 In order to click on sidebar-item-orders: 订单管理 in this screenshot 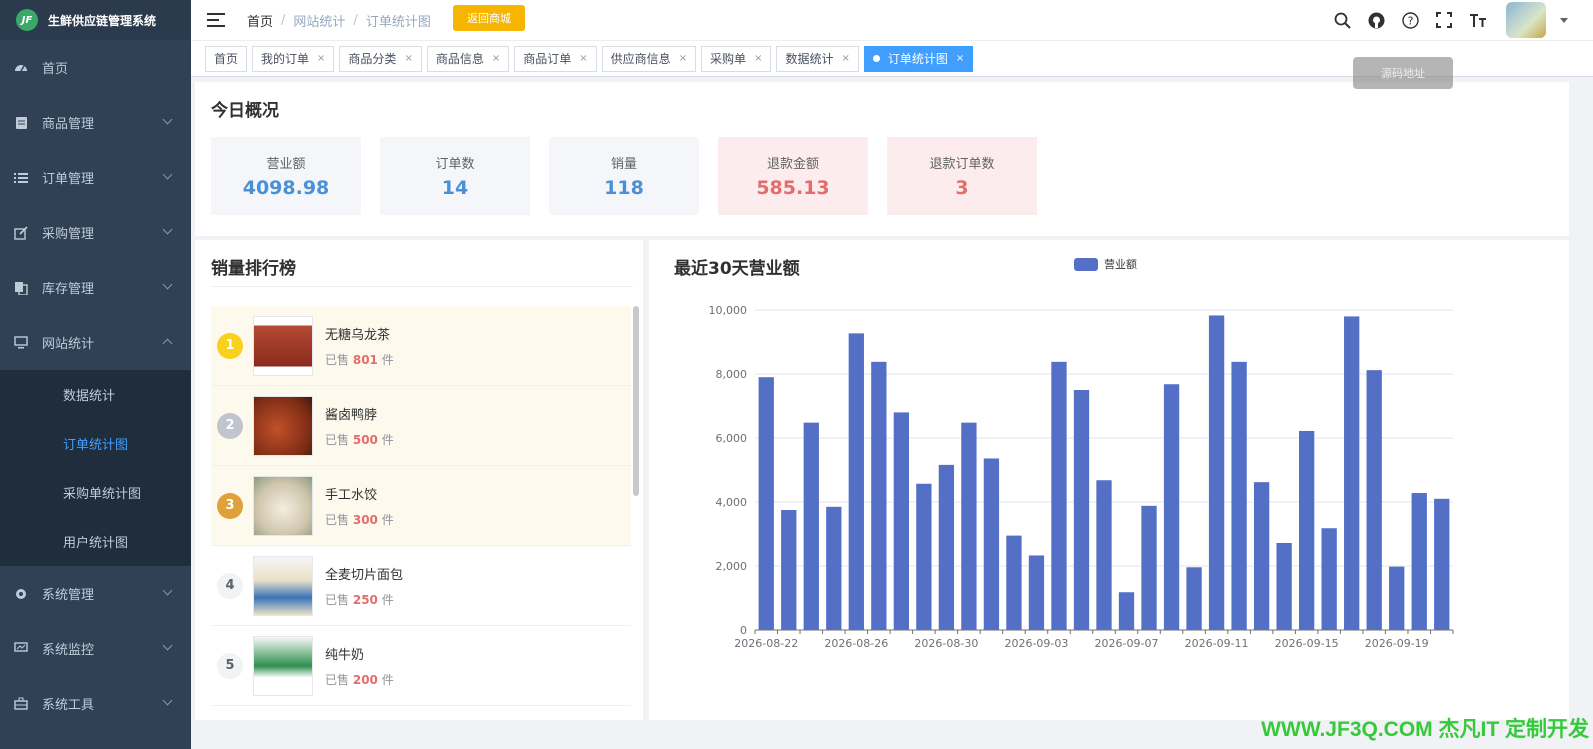, I will do `click(95, 177)`.